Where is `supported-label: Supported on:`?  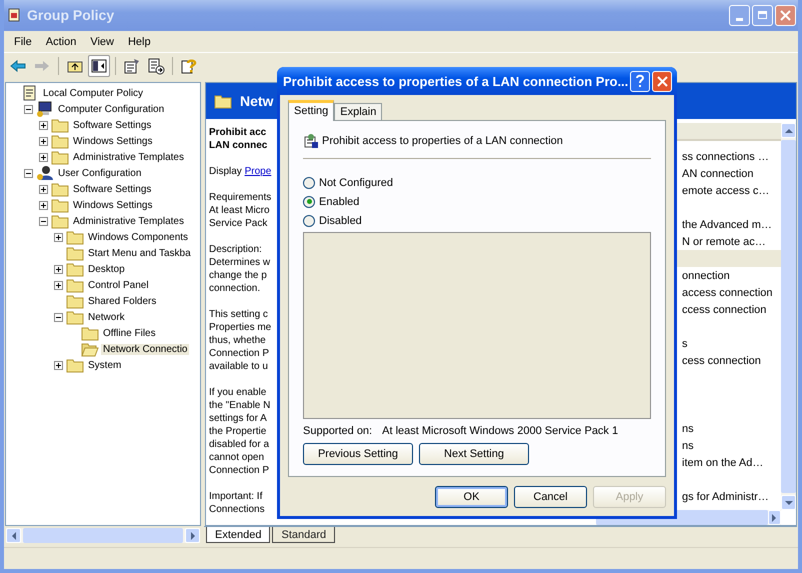 supported-label: Supported on: is located at coordinates (337, 431).